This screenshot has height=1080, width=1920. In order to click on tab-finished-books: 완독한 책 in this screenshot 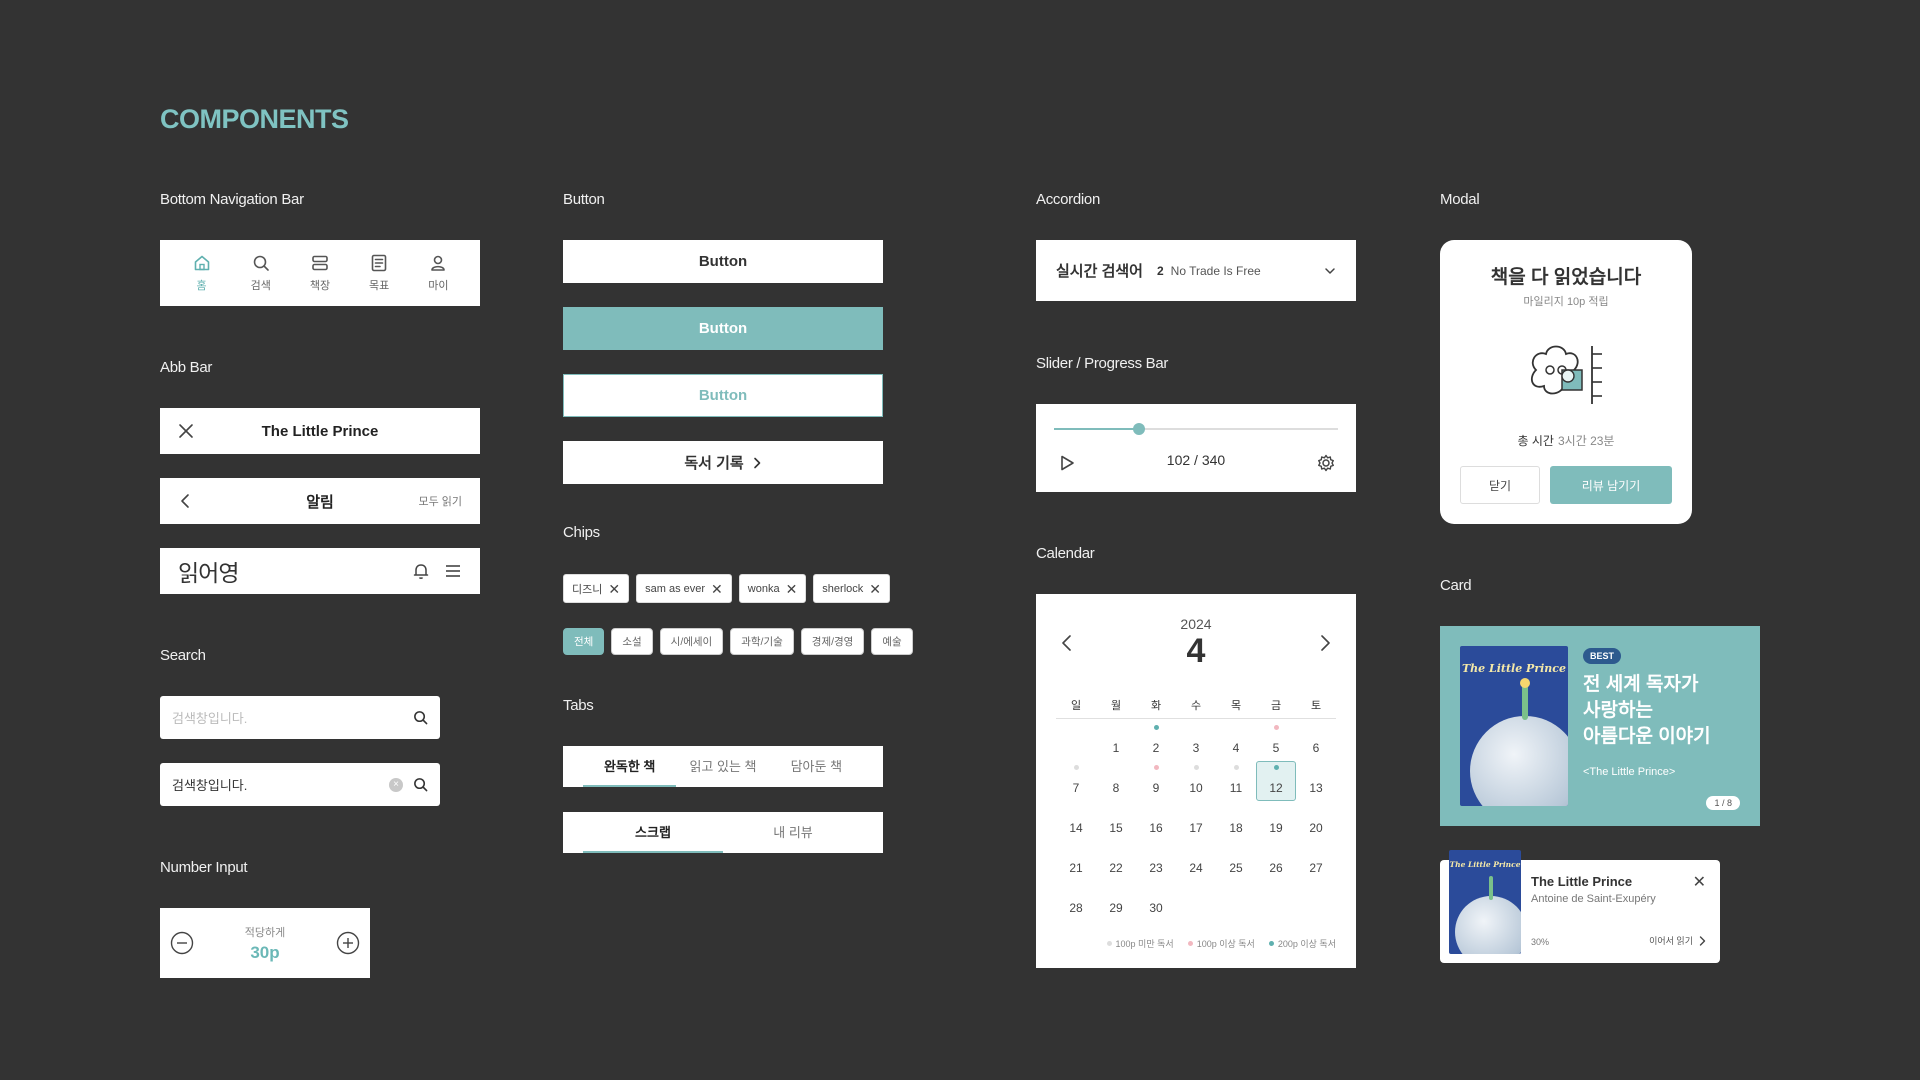, I will do `click(630, 766)`.